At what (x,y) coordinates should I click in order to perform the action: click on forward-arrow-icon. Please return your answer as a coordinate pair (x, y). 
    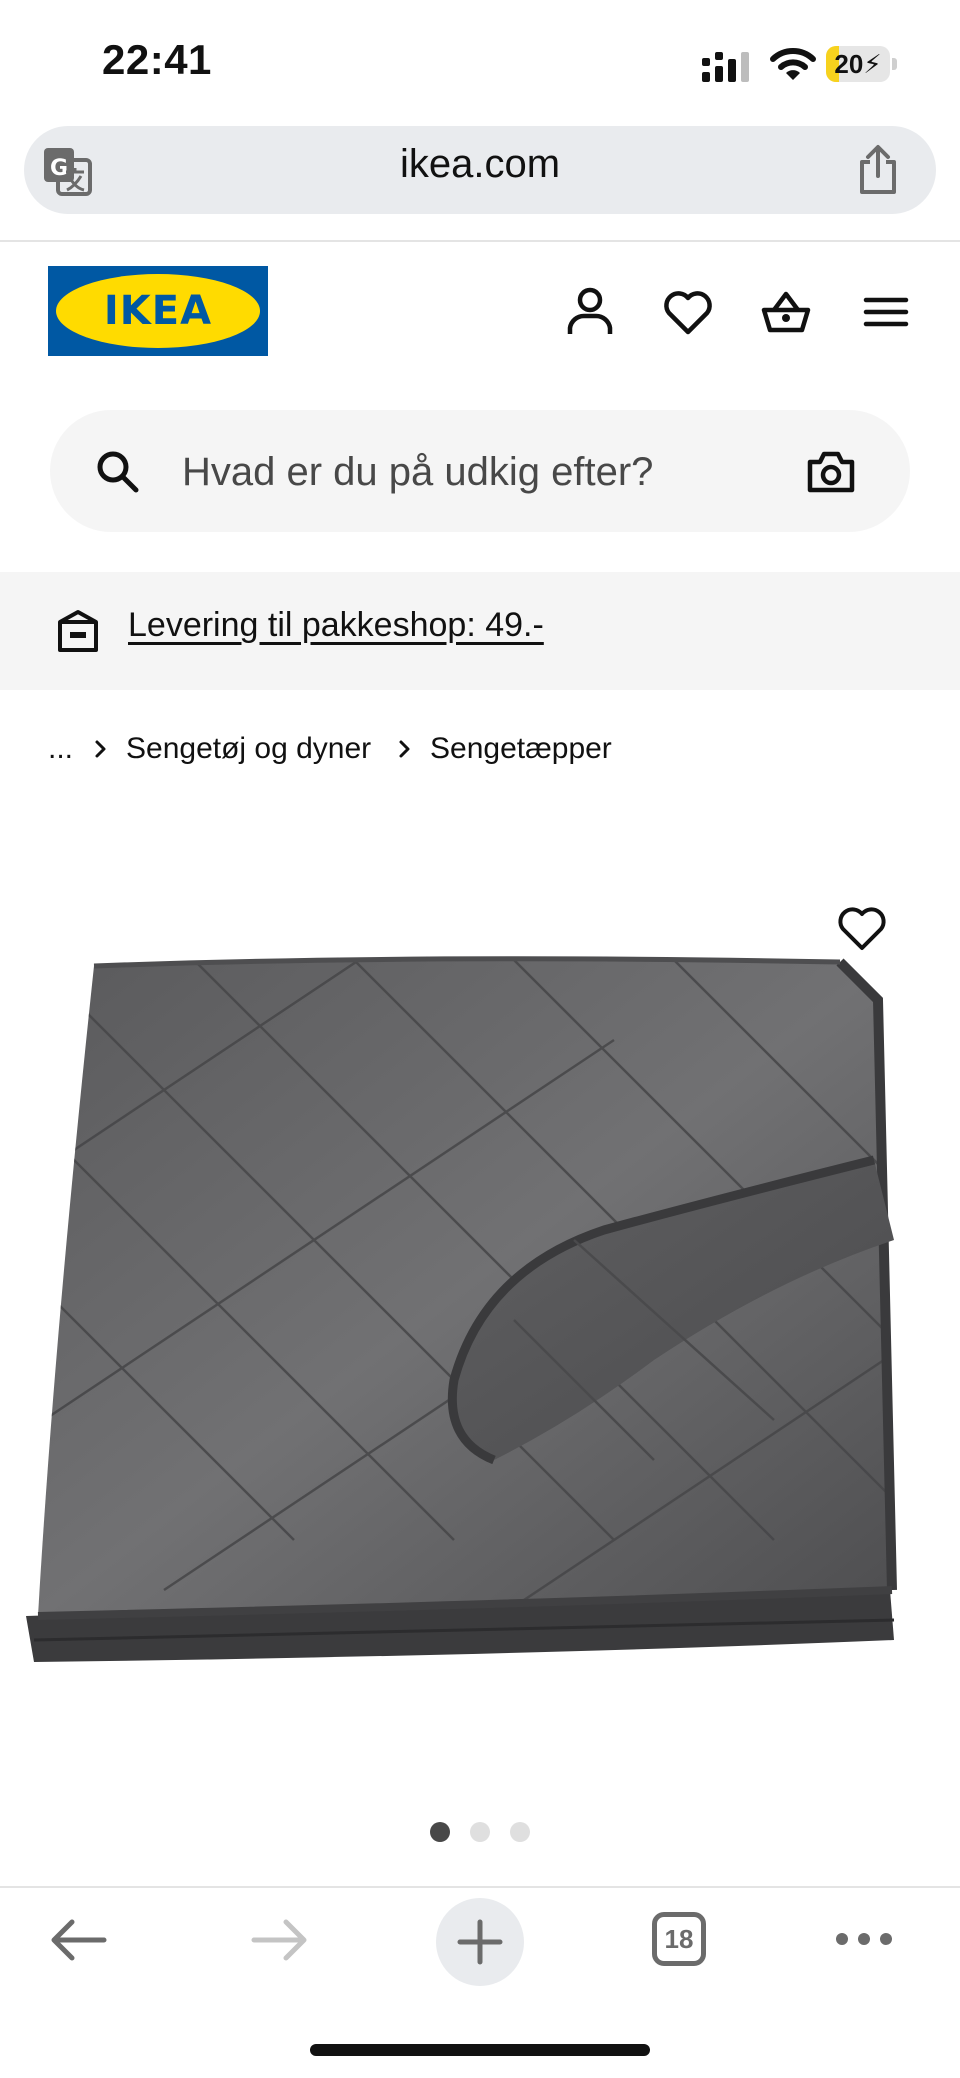
    Looking at the image, I should click on (280, 1940).